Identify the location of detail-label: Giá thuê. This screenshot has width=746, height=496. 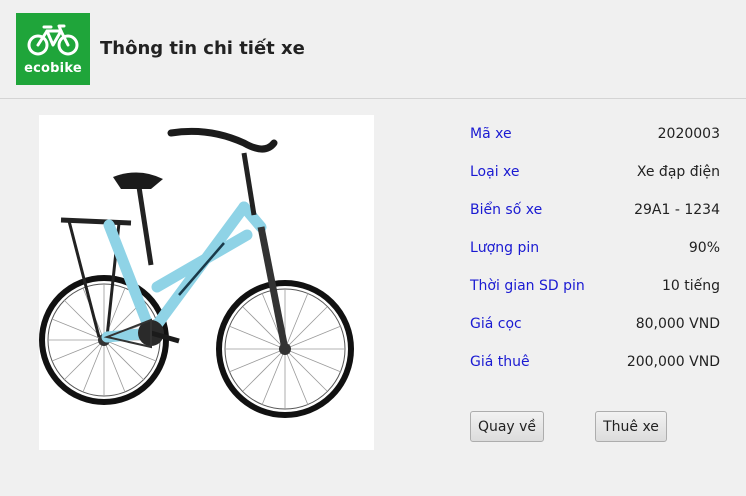
(500, 362).